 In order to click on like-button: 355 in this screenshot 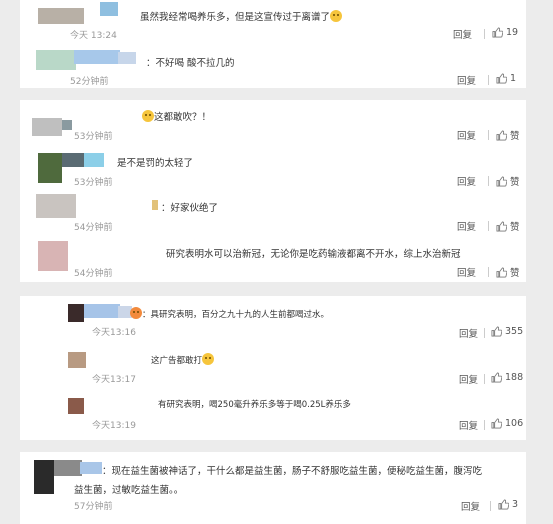, I will do `click(507, 331)`.